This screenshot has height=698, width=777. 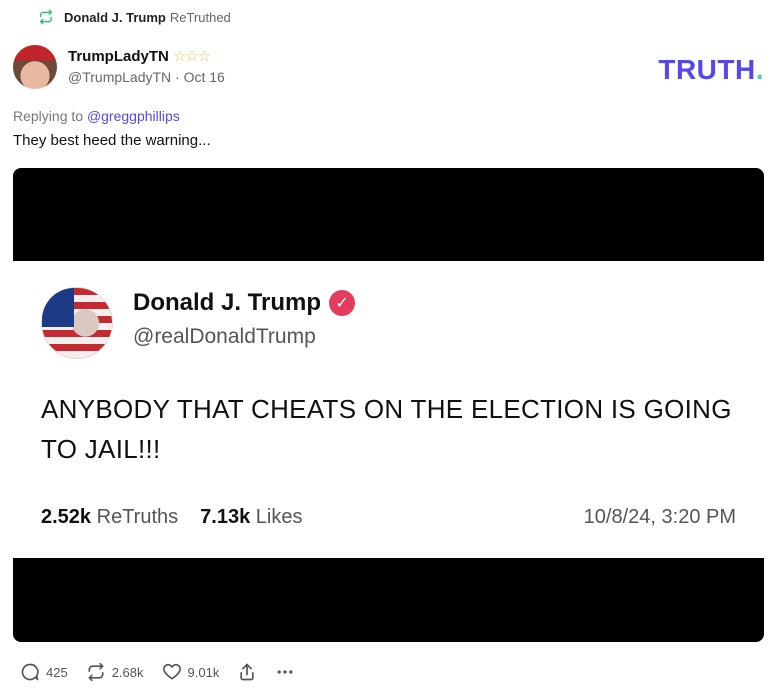 I want to click on like-button: 9.01k, so click(x=191, y=672).